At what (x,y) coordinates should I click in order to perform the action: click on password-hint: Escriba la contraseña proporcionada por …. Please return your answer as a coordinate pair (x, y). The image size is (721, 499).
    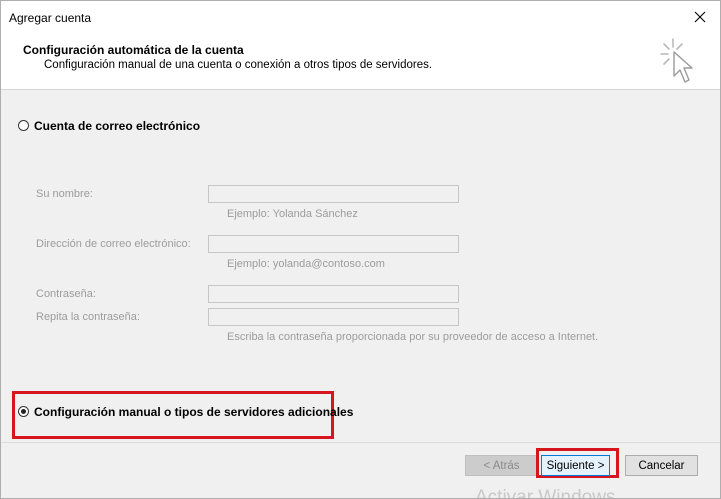
    Looking at the image, I should click on (413, 337).